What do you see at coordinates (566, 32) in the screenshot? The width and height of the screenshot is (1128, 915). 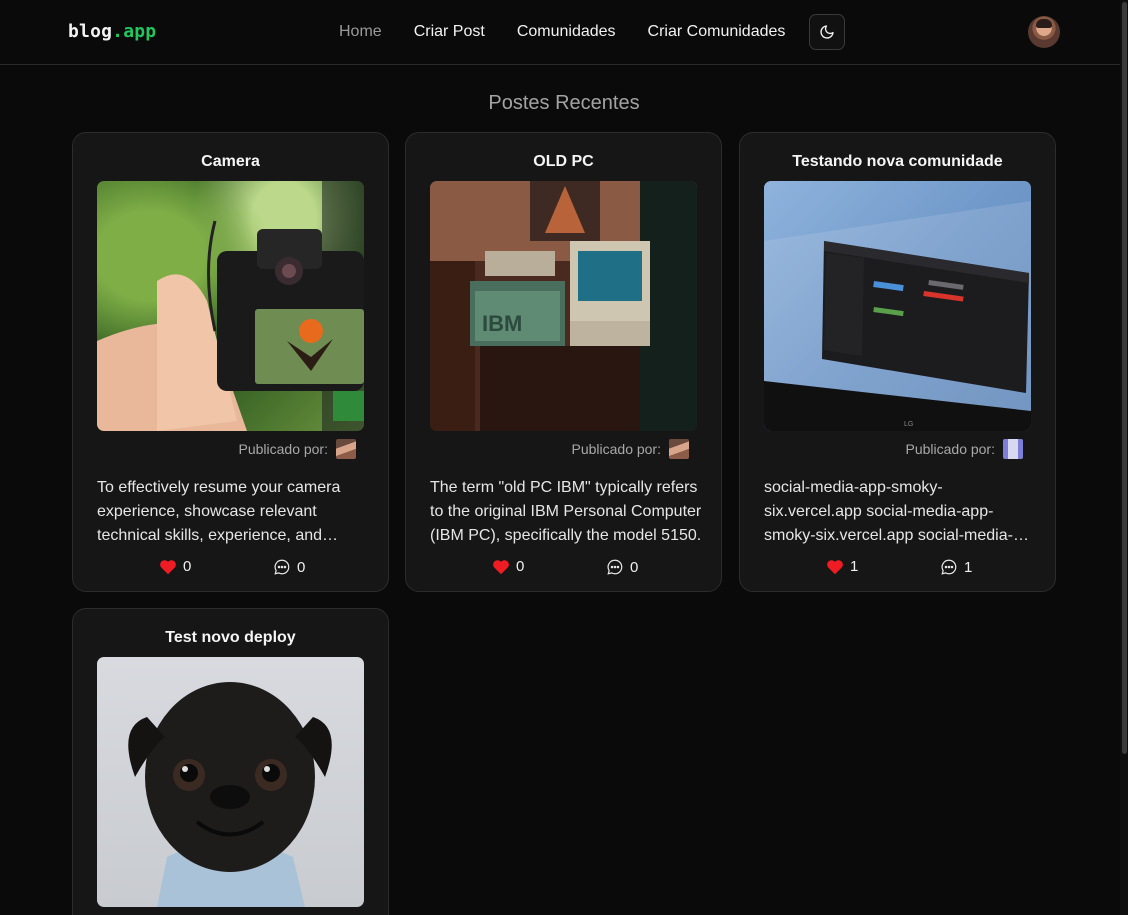 I see `nav-comunidades: Comunidades` at bounding box center [566, 32].